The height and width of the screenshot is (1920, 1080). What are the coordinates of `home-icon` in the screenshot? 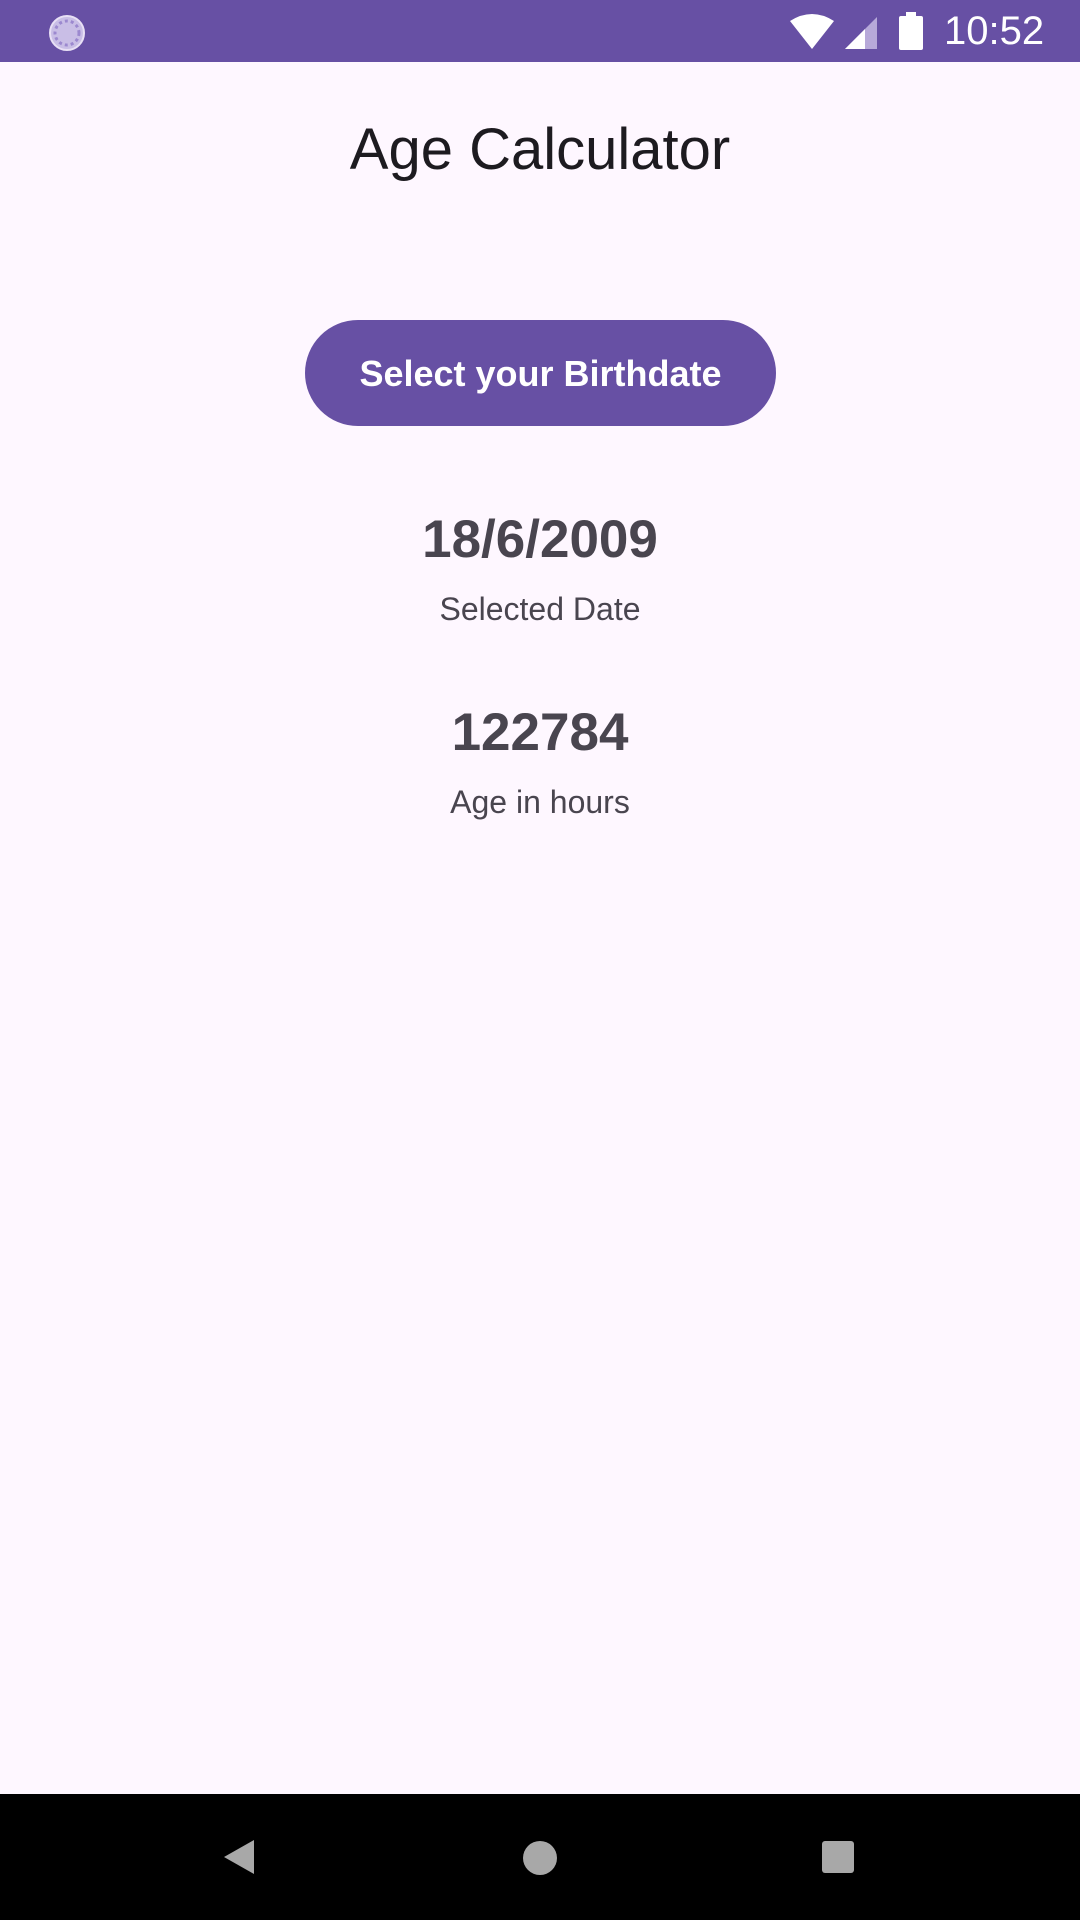 It's located at (540, 1858).